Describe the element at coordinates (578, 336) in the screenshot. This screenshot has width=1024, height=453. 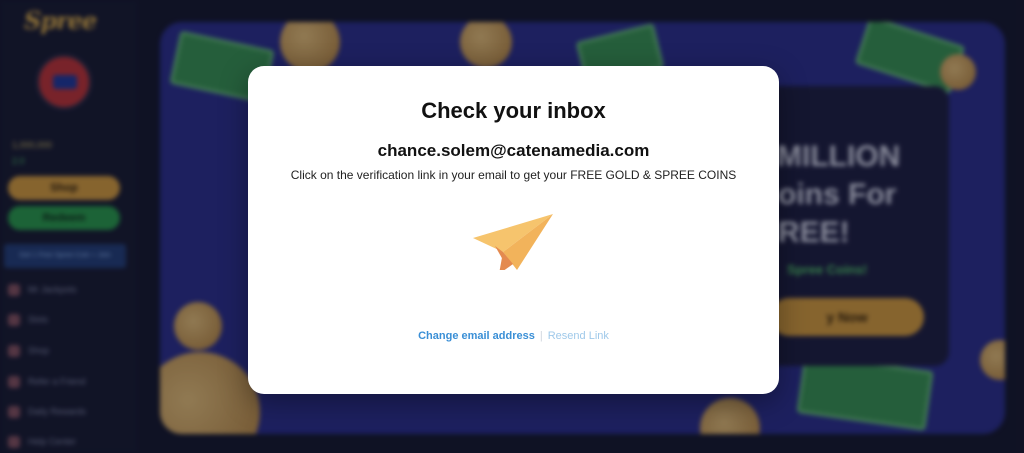
I see `resend-link: Resend Link` at that location.